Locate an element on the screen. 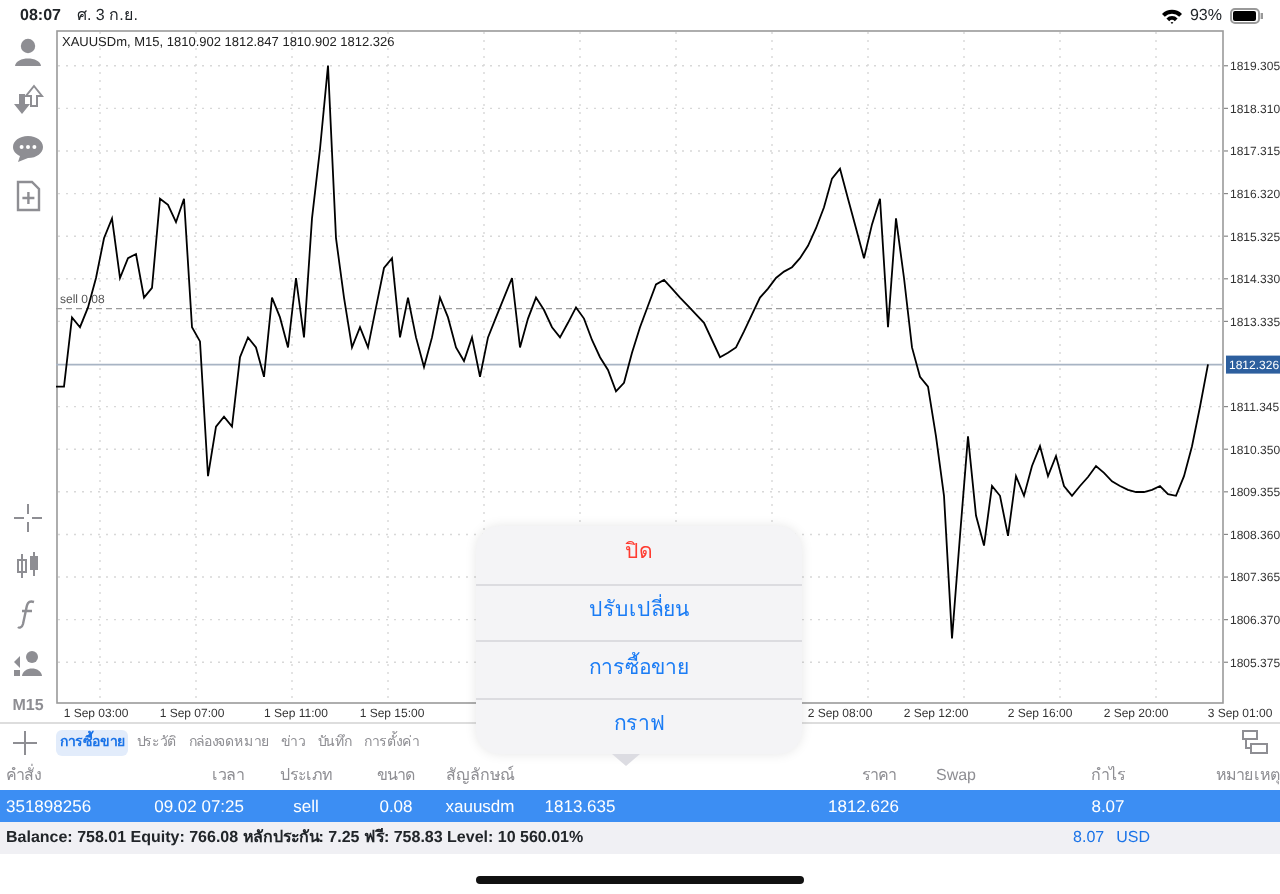 The width and height of the screenshot is (1280, 894). popover-pointer is located at coordinates (626, 760).